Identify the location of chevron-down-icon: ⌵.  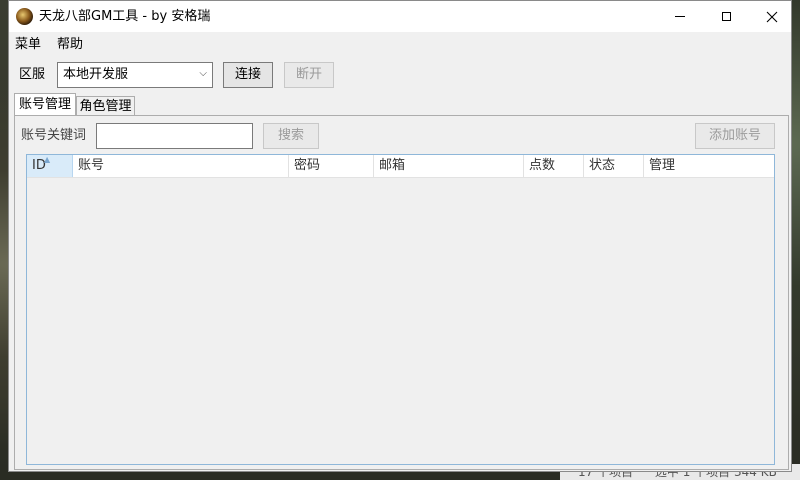
(203, 73).